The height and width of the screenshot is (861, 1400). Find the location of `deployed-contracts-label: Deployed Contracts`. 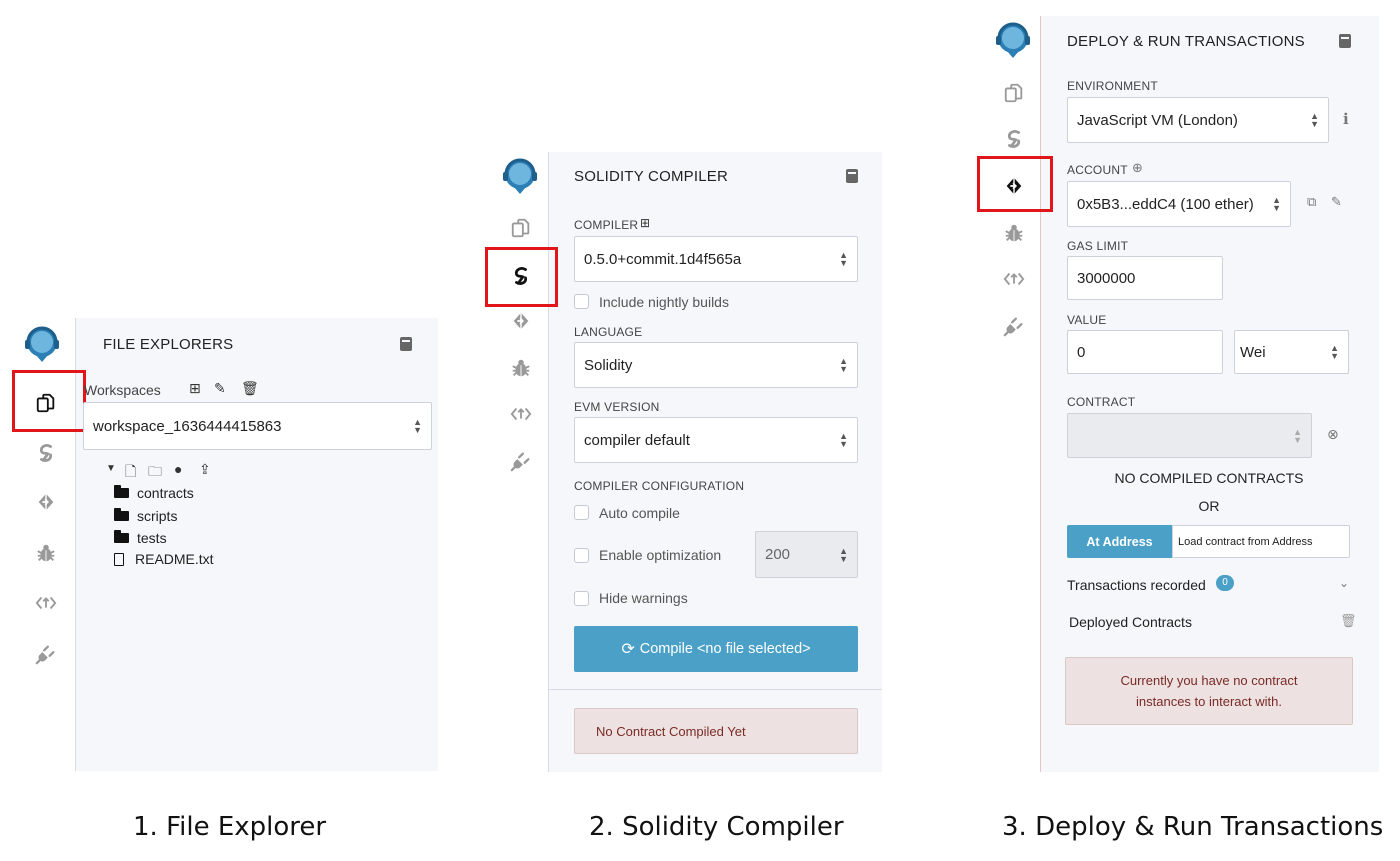

deployed-contracts-label: Deployed Contracts is located at coordinates (1130, 622).